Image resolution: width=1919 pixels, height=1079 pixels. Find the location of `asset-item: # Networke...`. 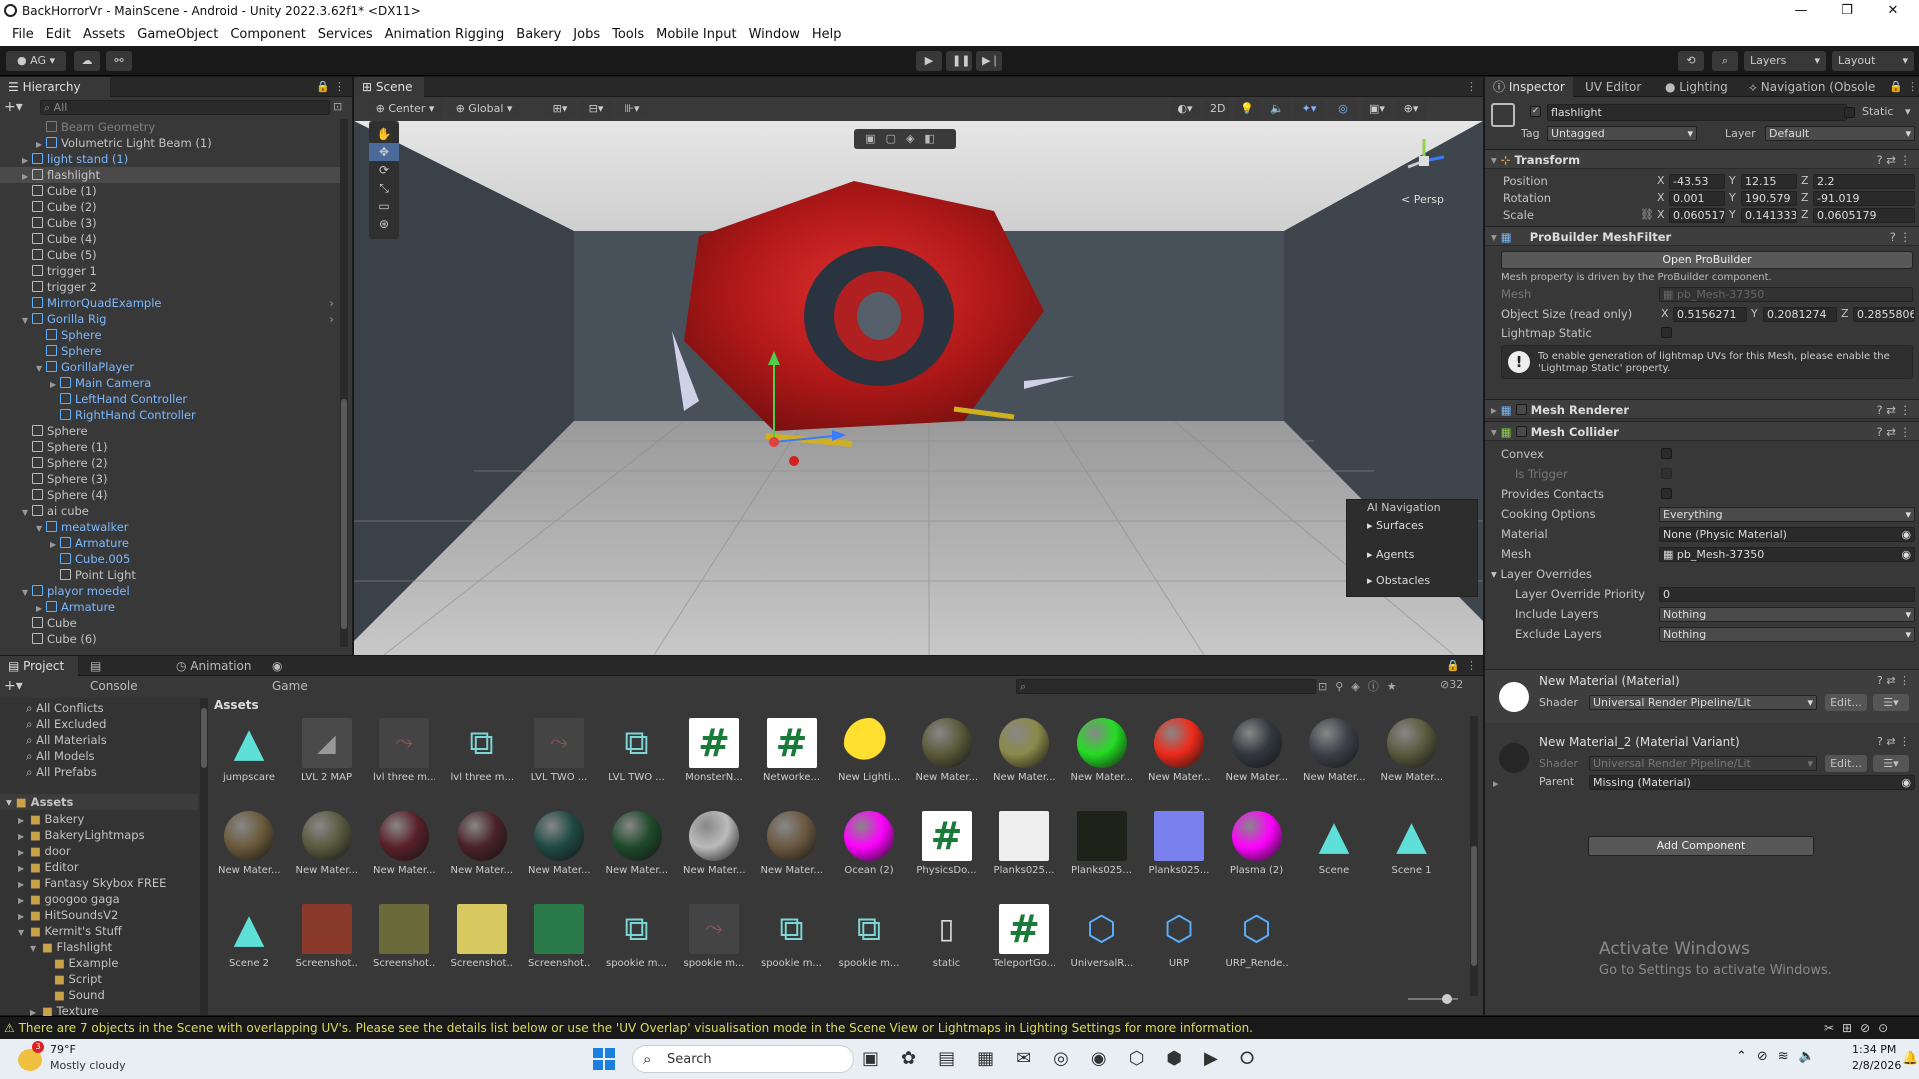

asset-item: # Networke... is located at coordinates (792, 750).